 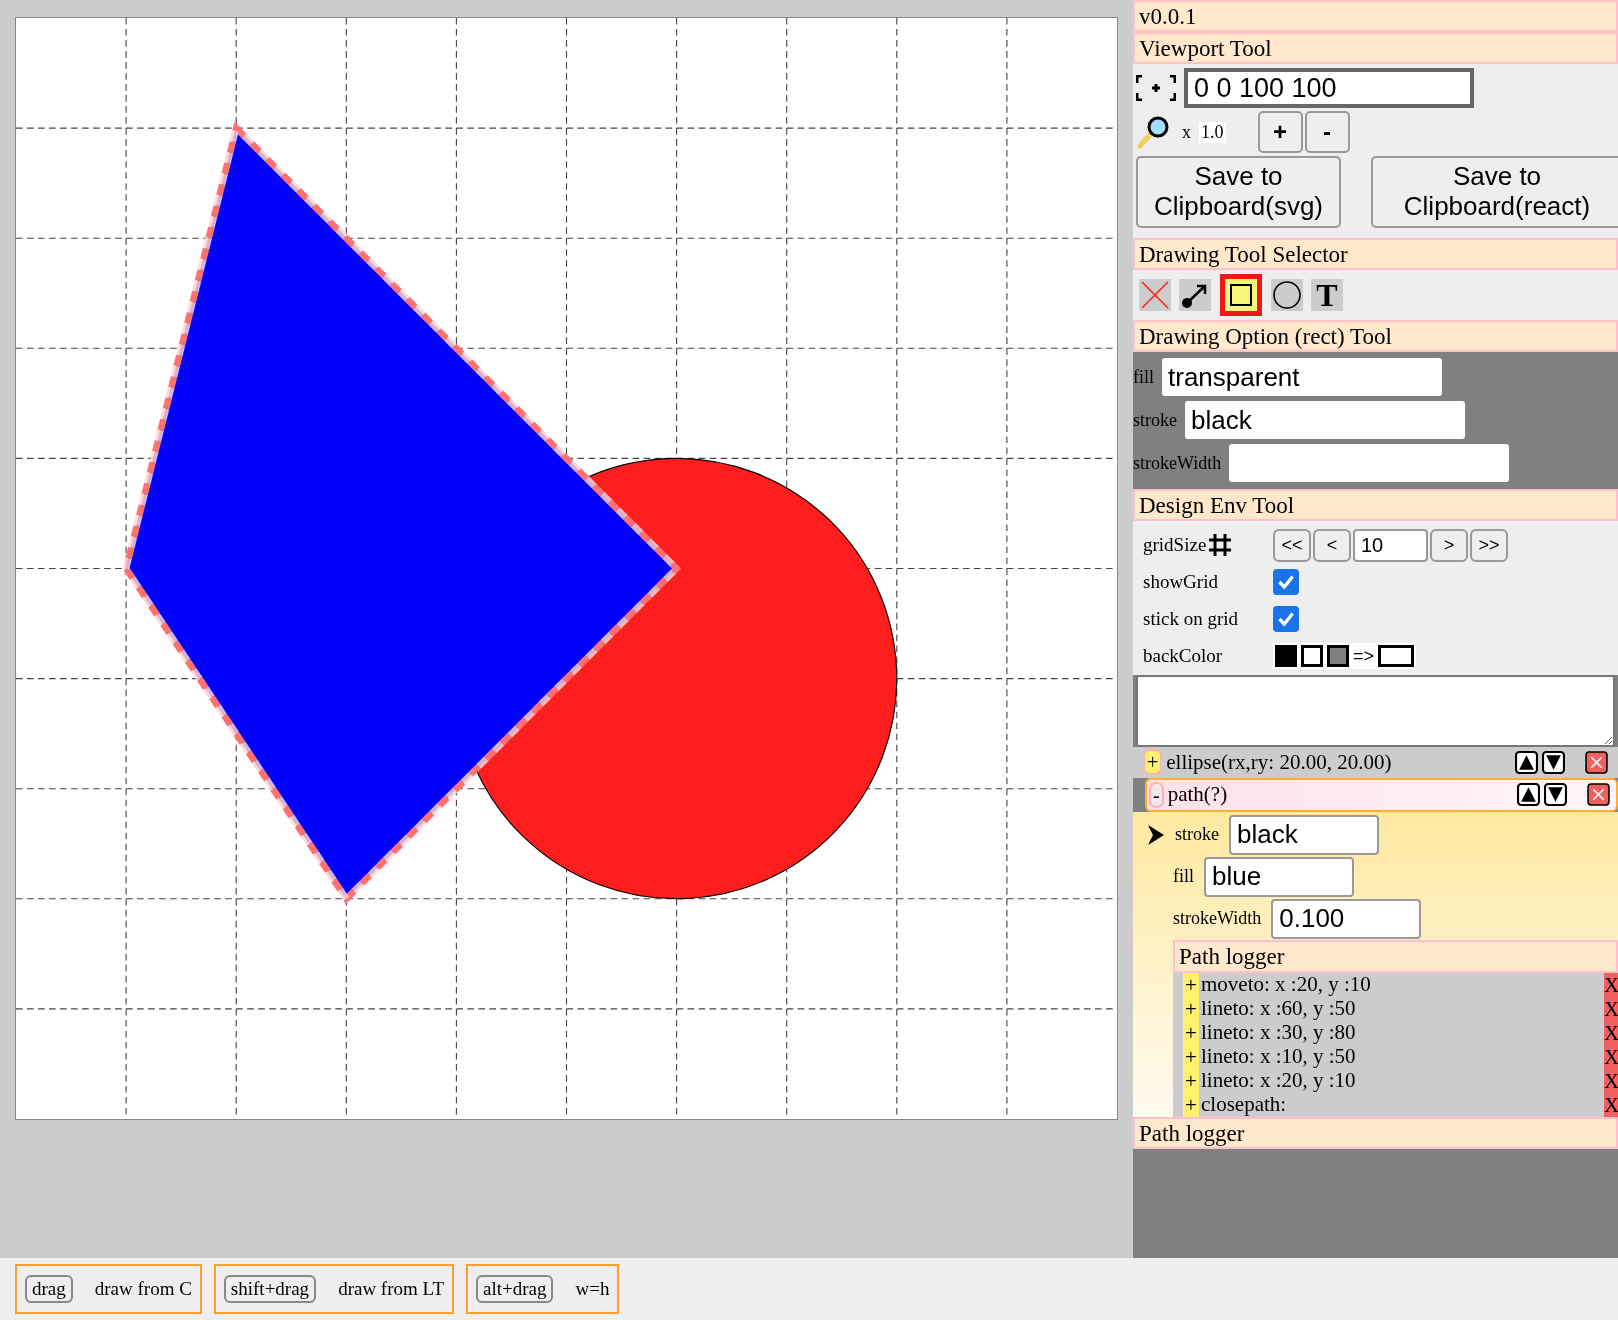 What do you see at coordinates (1278, 1033) in the screenshot?
I see `path-command: lineto: x :30, y :80` at bounding box center [1278, 1033].